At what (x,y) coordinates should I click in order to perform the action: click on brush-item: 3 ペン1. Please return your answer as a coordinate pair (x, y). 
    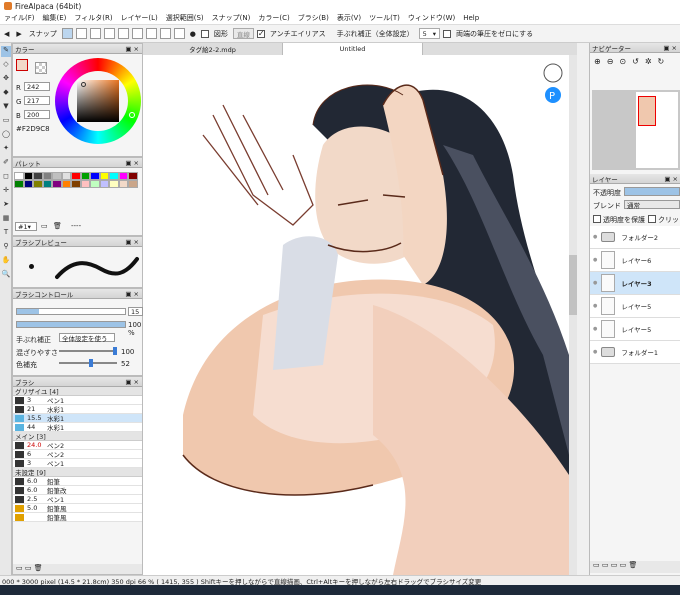
    Looking at the image, I should click on (77, 400).